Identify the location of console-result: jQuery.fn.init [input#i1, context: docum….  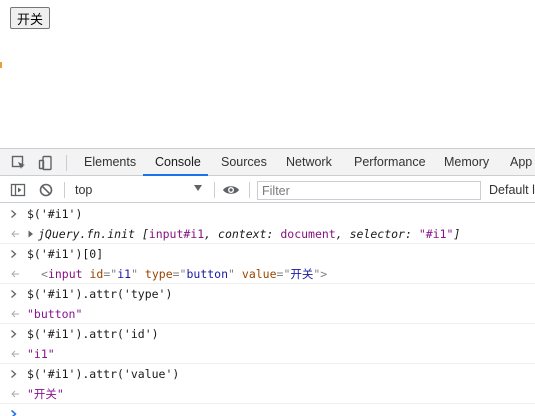
(244, 233).